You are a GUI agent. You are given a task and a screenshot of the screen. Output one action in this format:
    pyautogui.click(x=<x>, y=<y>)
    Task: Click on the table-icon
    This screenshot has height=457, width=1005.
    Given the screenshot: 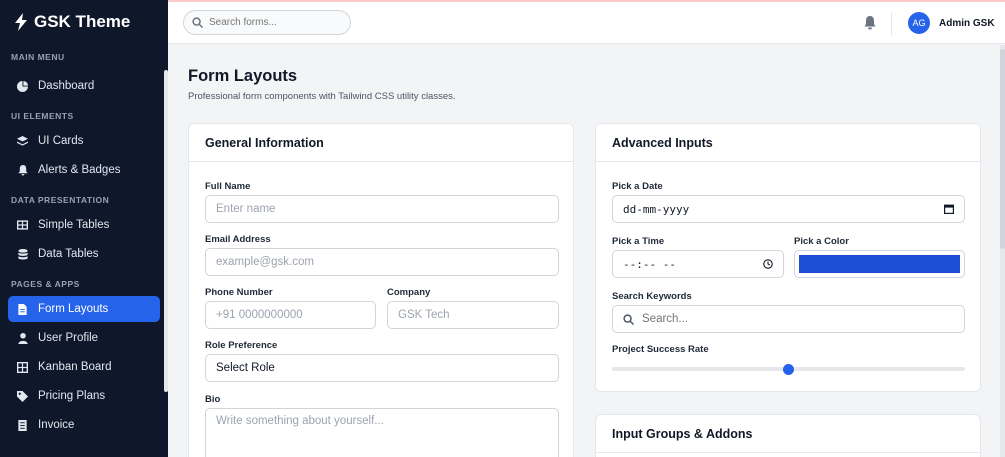 What is the action you would take?
    pyautogui.click(x=22, y=225)
    